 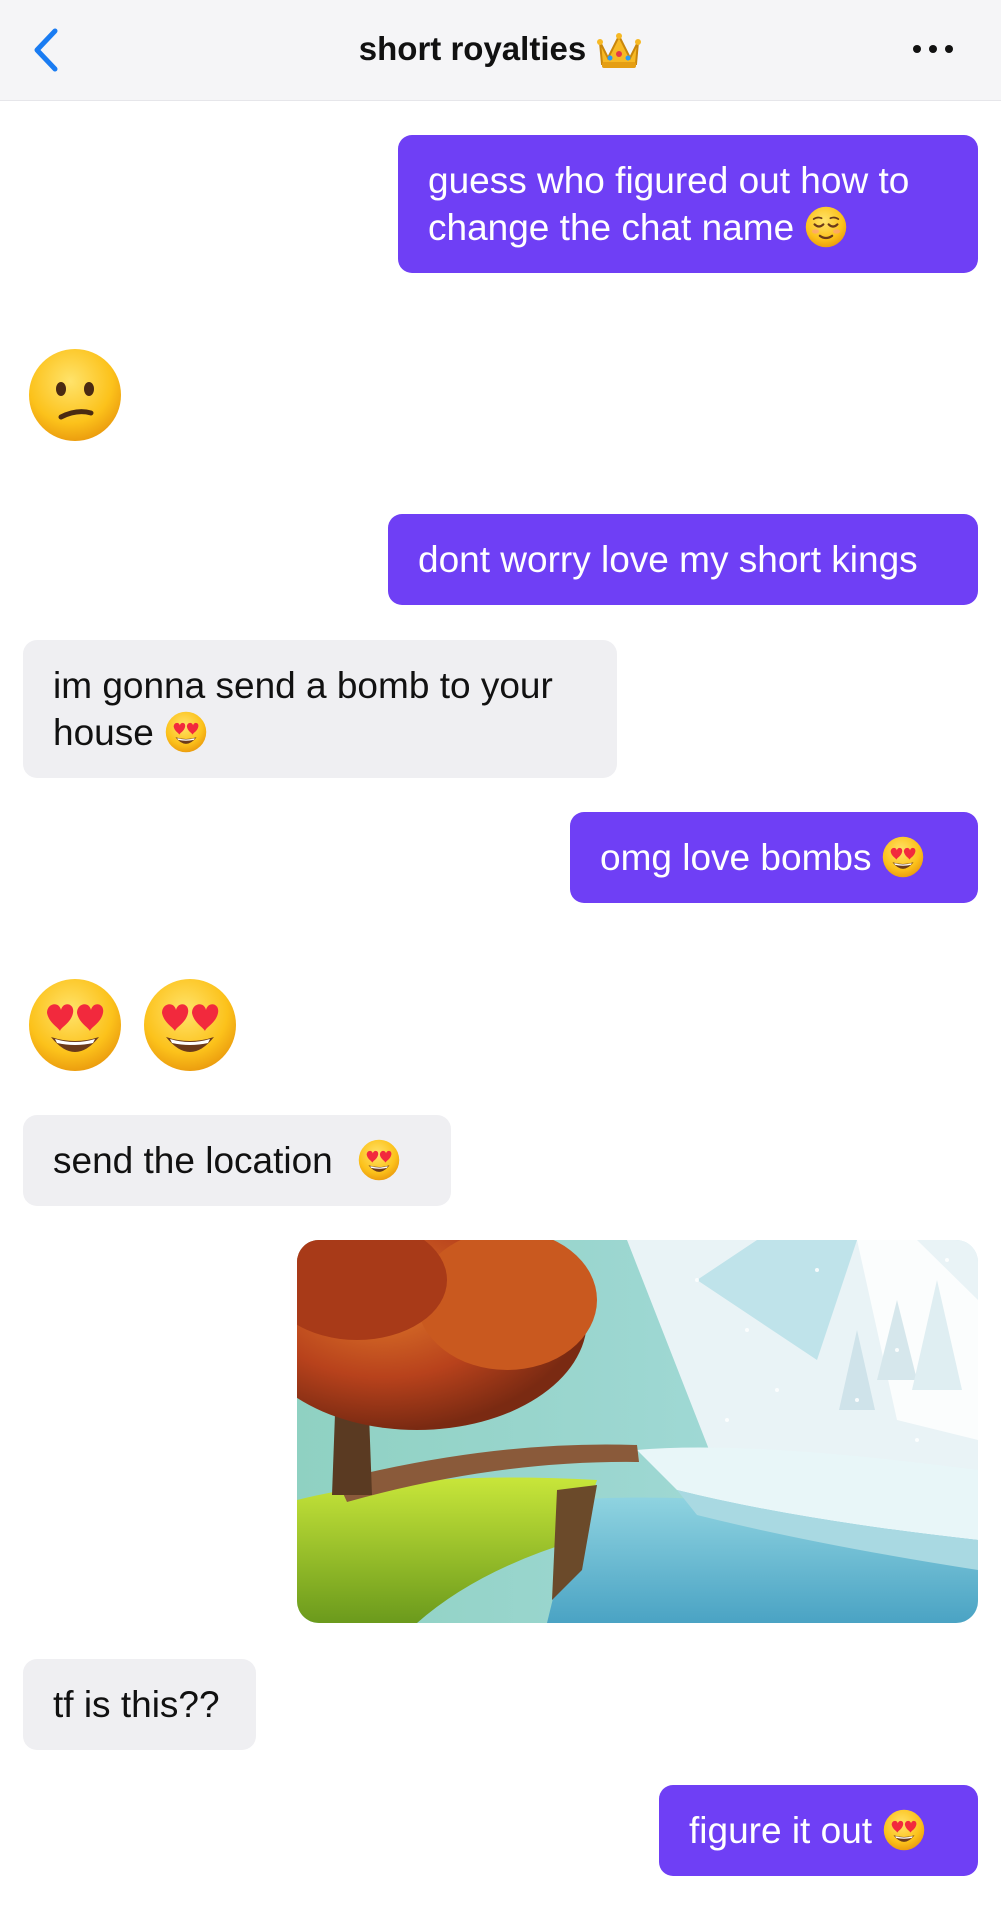 What do you see at coordinates (303, 709) in the screenshot?
I see `message-text: im gonna send a bomb to your house` at bounding box center [303, 709].